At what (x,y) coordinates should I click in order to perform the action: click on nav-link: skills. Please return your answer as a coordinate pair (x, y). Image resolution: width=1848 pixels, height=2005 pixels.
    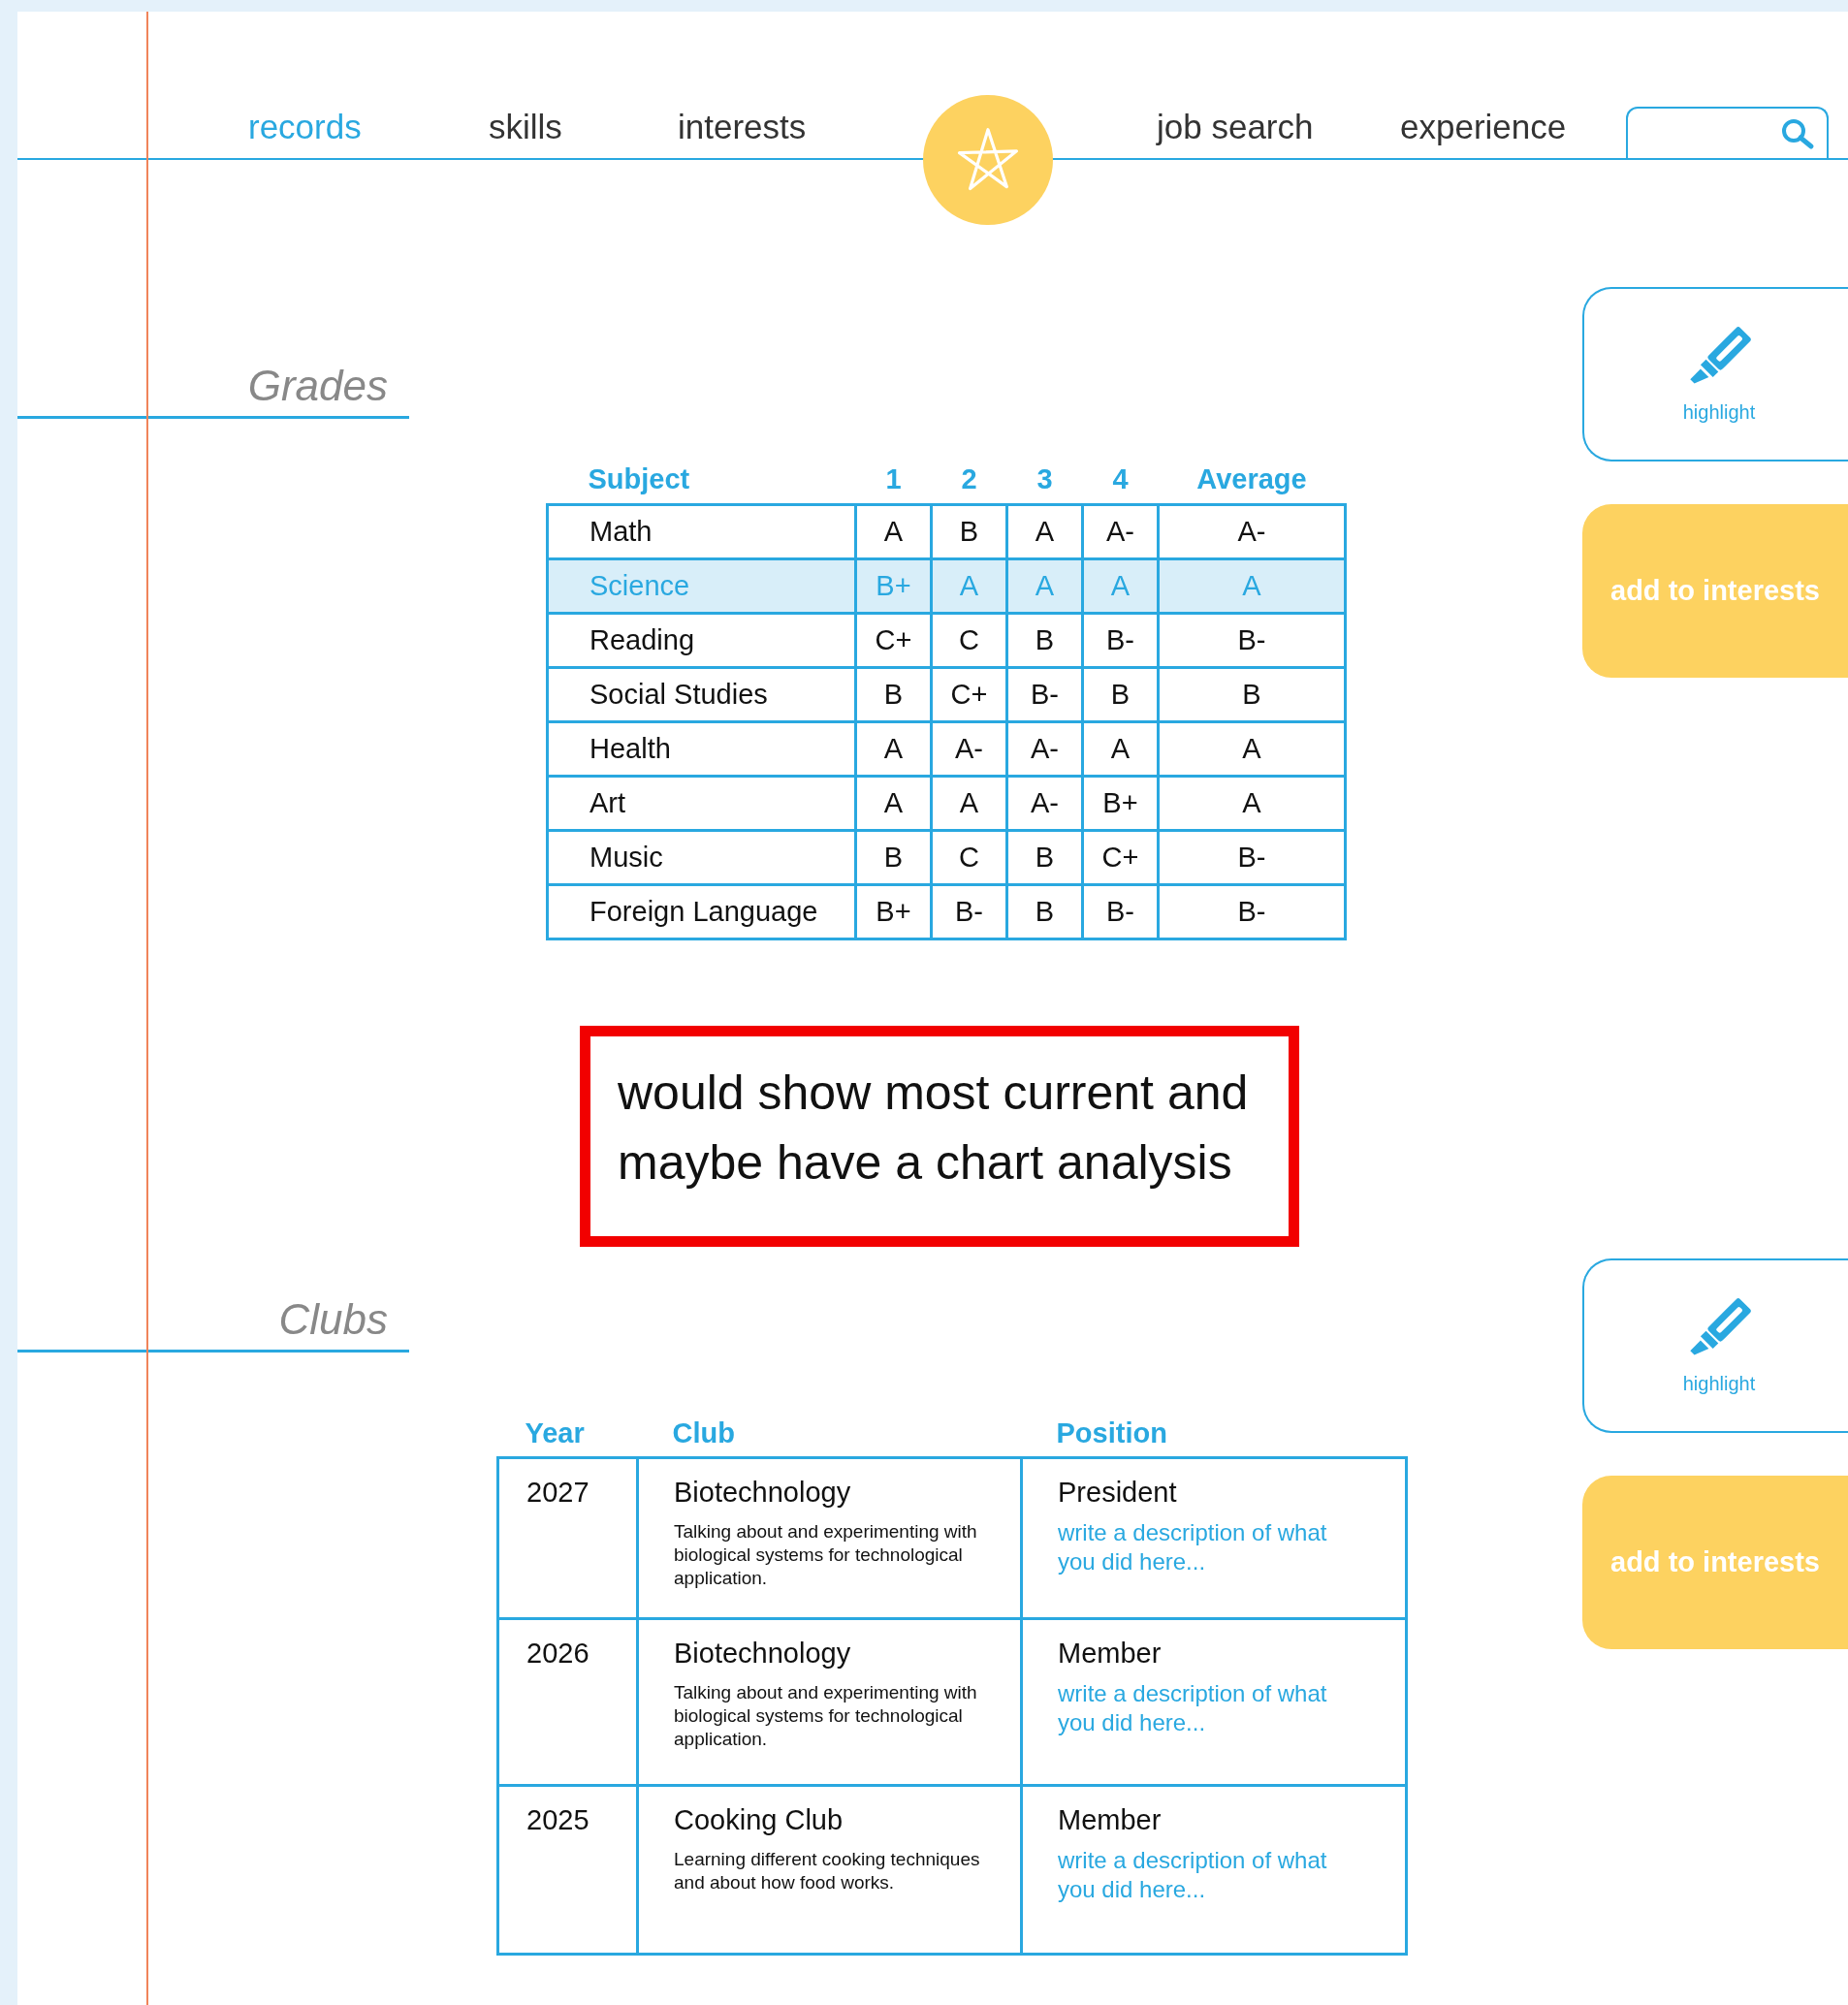
    Looking at the image, I should click on (525, 133).